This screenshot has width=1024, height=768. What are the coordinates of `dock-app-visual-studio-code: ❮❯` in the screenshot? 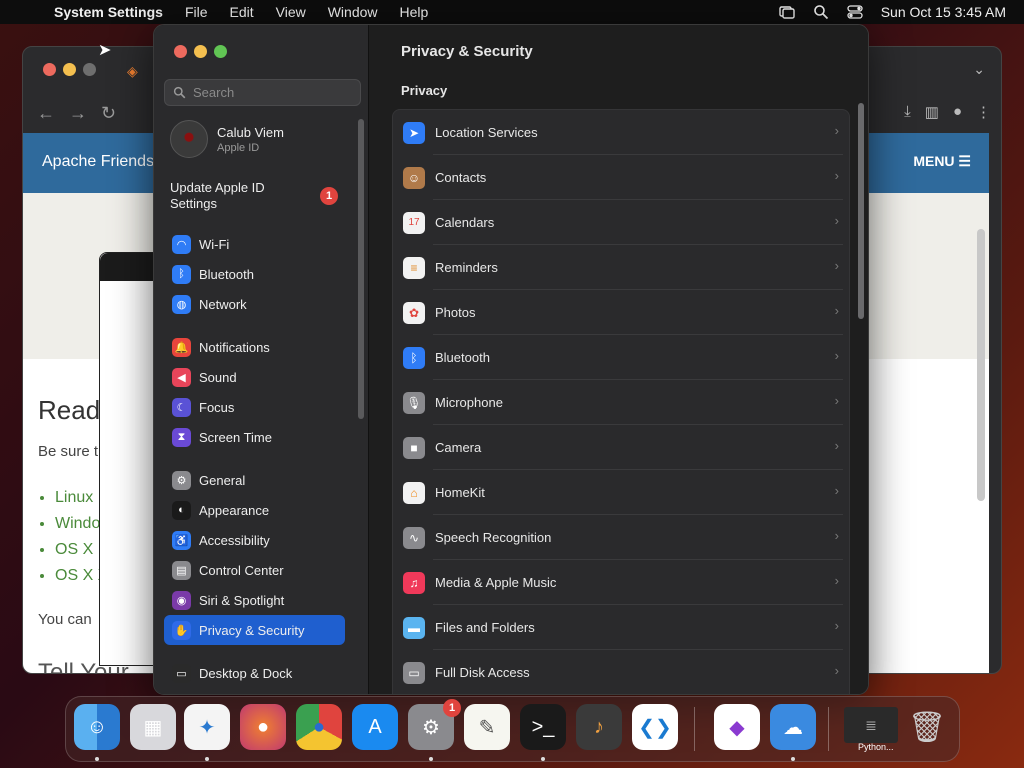 It's located at (655, 727).